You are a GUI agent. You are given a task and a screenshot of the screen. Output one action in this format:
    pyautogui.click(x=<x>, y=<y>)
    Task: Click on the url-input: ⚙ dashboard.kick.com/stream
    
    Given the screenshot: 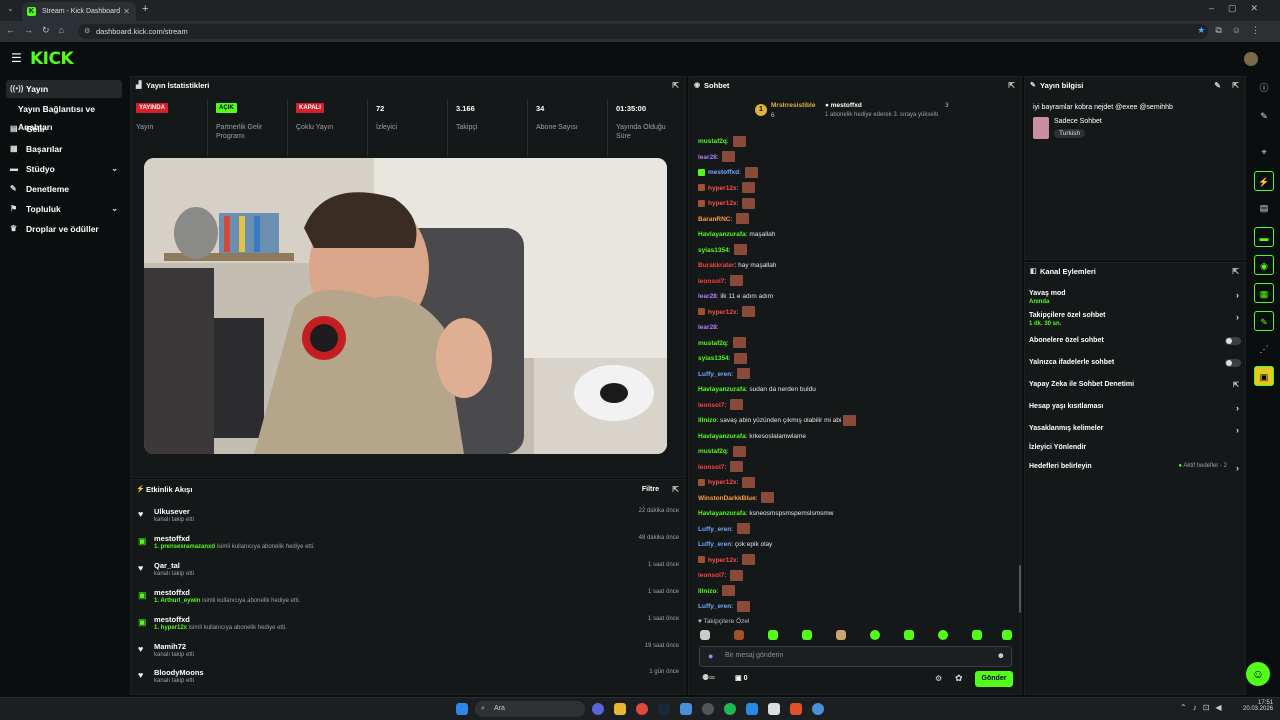 What is the action you would take?
    pyautogui.click(x=643, y=31)
    